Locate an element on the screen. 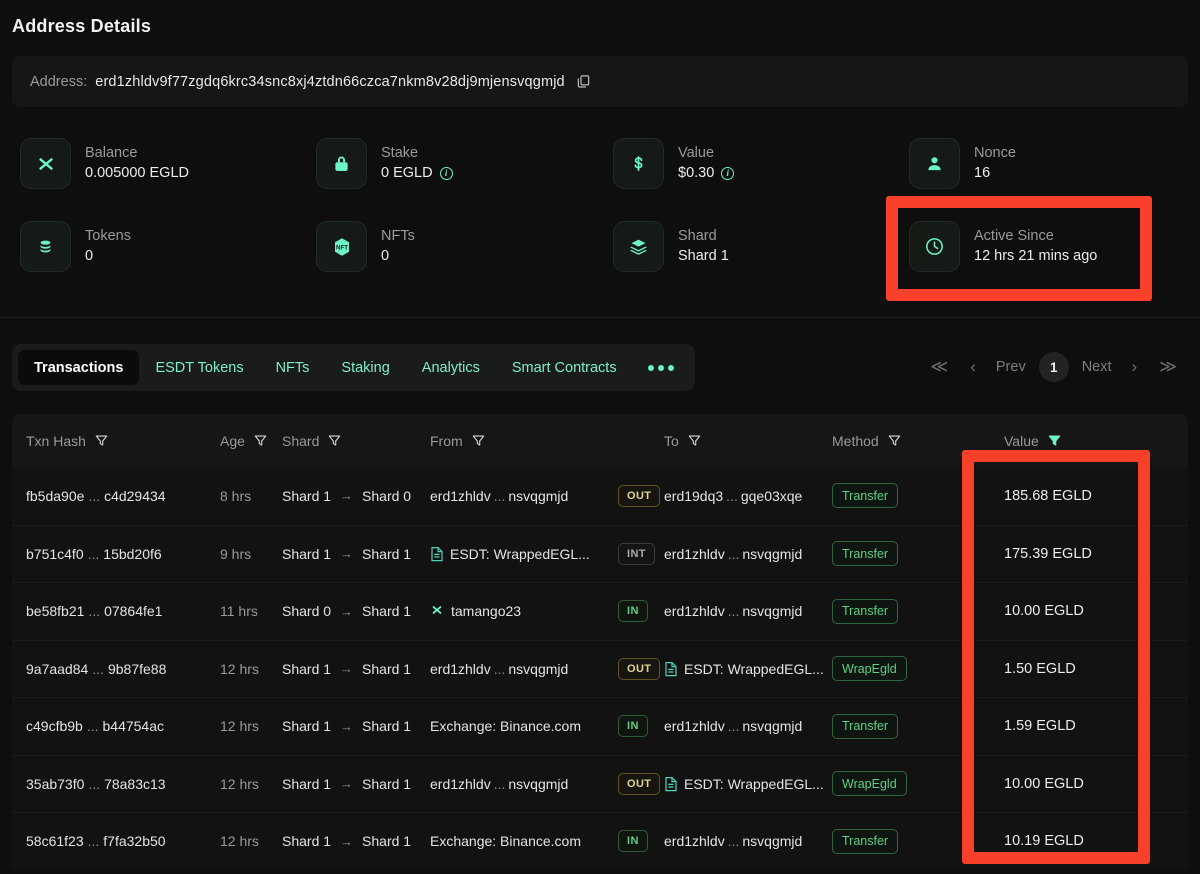 The height and width of the screenshot is (874, 1200). tab-transactions: Transactions is located at coordinates (79, 367).